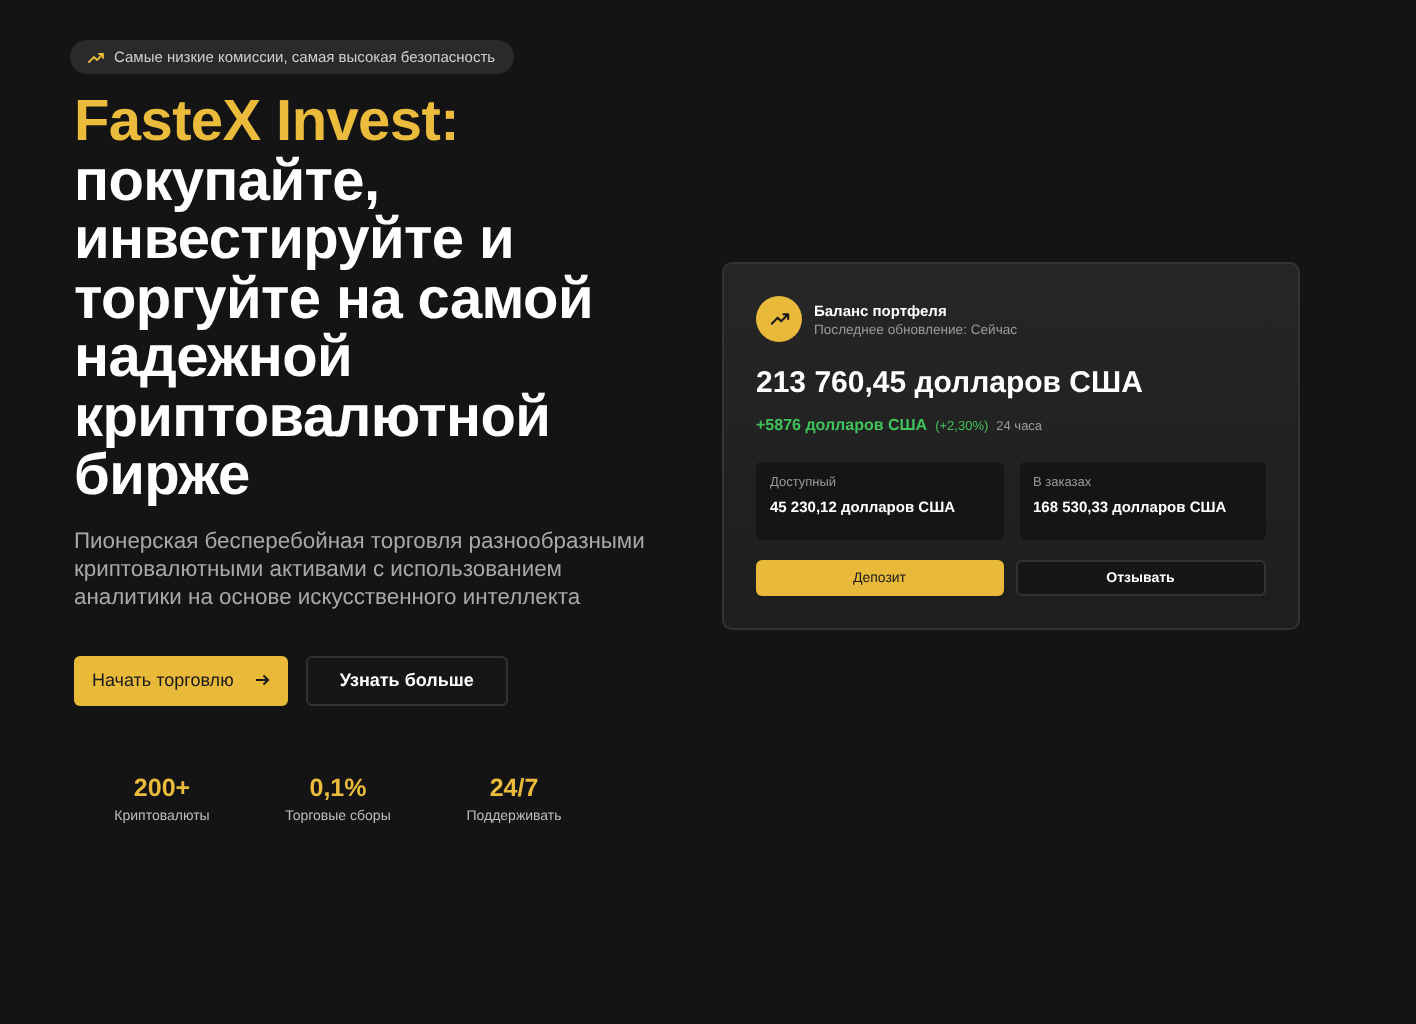 The height and width of the screenshot is (1024, 1416). Describe the element at coordinates (406, 680) in the screenshot. I see `secondary-button: Узнать больше` at that location.